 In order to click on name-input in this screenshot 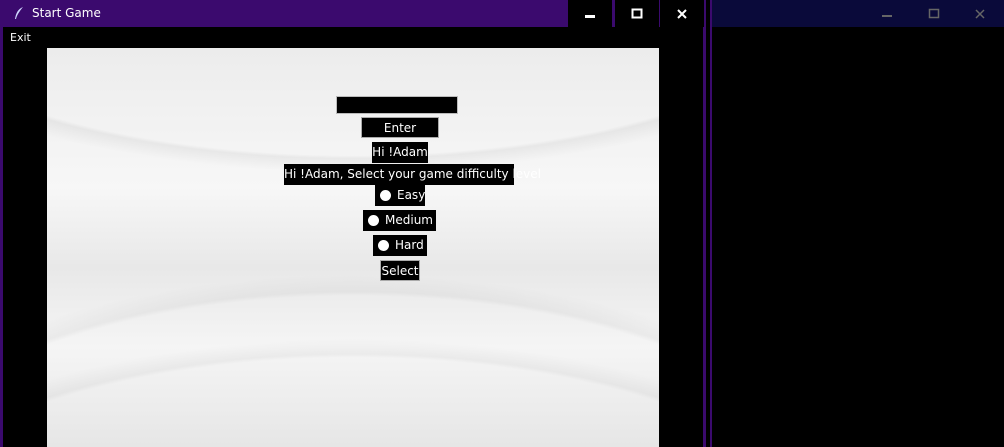, I will do `click(397, 105)`.